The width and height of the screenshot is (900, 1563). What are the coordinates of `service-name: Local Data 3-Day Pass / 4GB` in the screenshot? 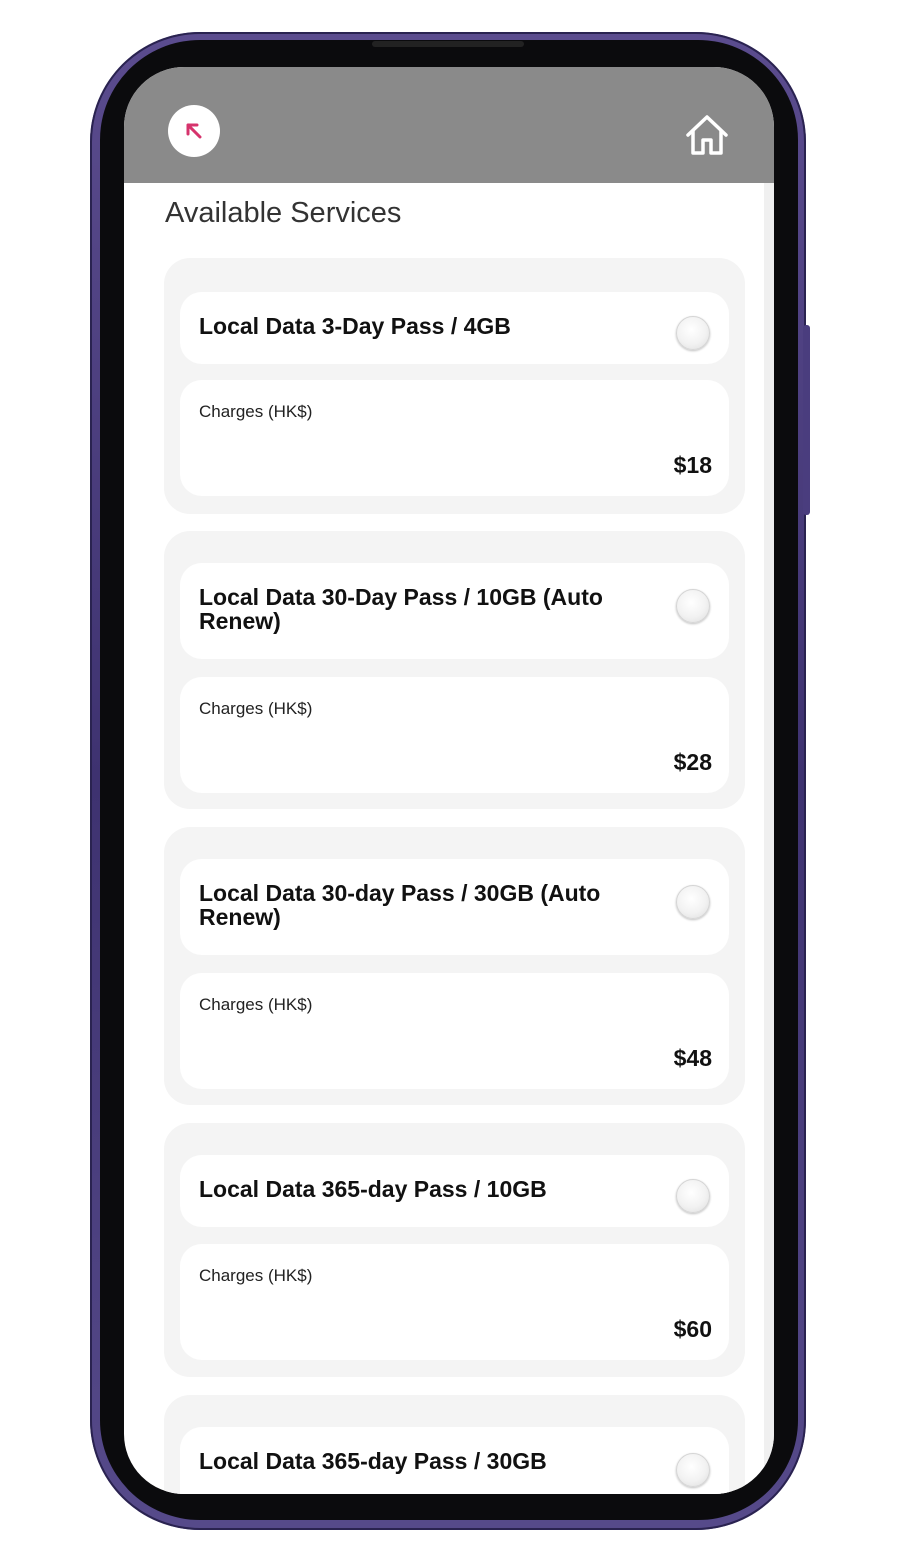 It's located at (355, 326).